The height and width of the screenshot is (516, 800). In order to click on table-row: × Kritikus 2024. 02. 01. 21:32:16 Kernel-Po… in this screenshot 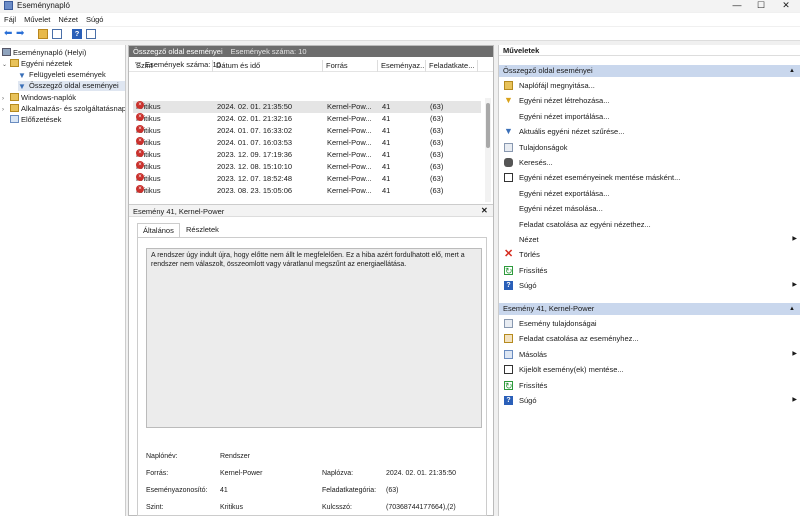, I will do `click(307, 119)`.